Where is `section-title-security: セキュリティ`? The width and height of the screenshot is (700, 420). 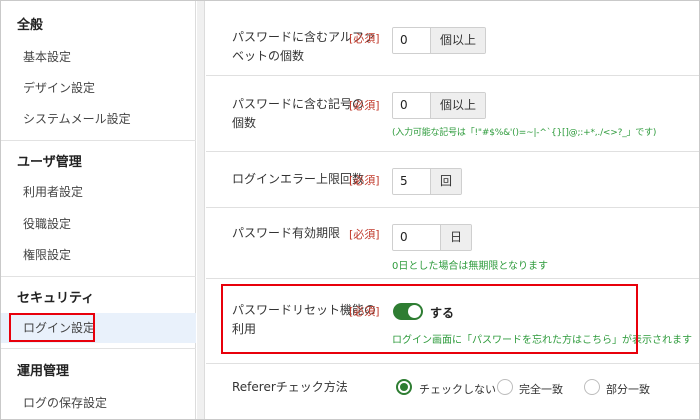 section-title-security: セキュリティ is located at coordinates (56, 298).